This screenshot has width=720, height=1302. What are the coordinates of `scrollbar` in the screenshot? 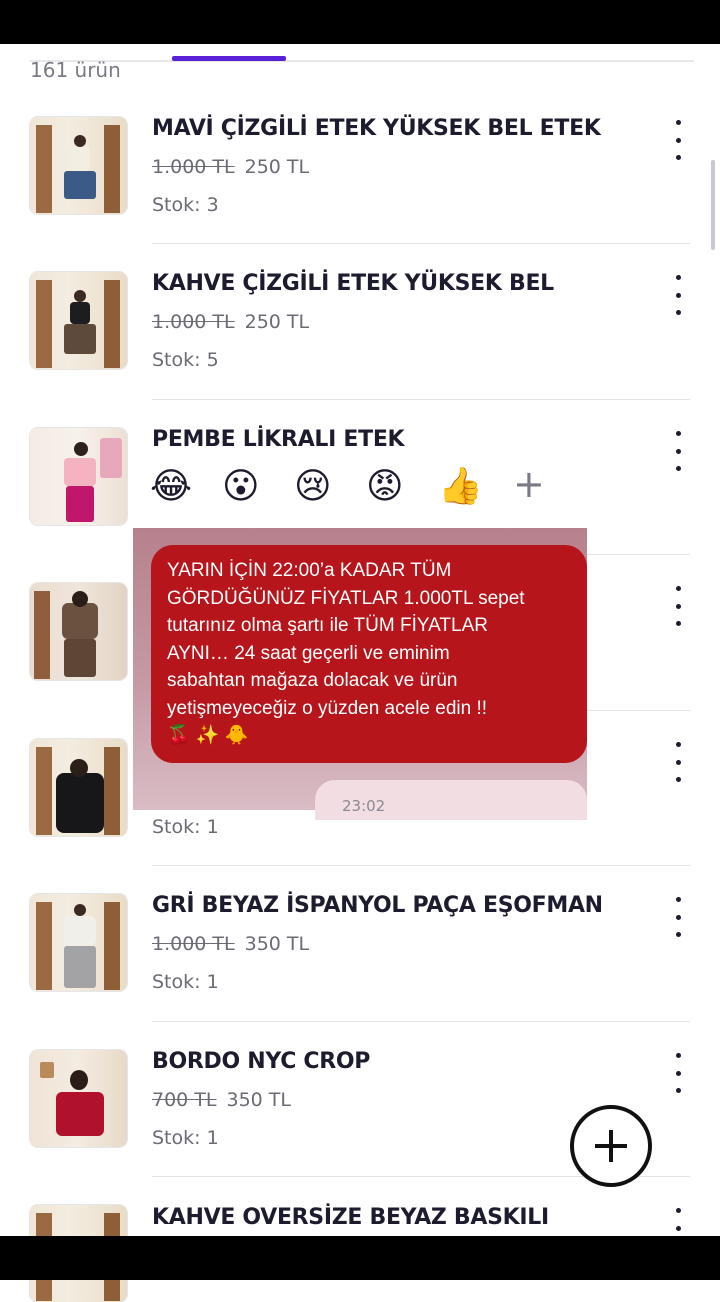 It's located at (713, 205).